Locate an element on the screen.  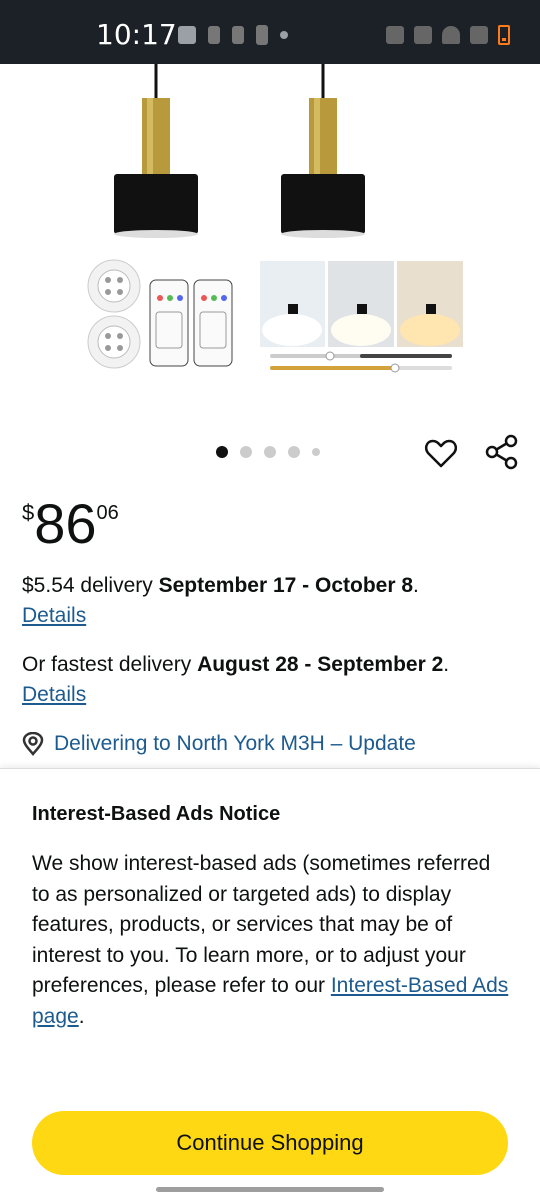
standard-delivery-suffix: . is located at coordinates (416, 585).